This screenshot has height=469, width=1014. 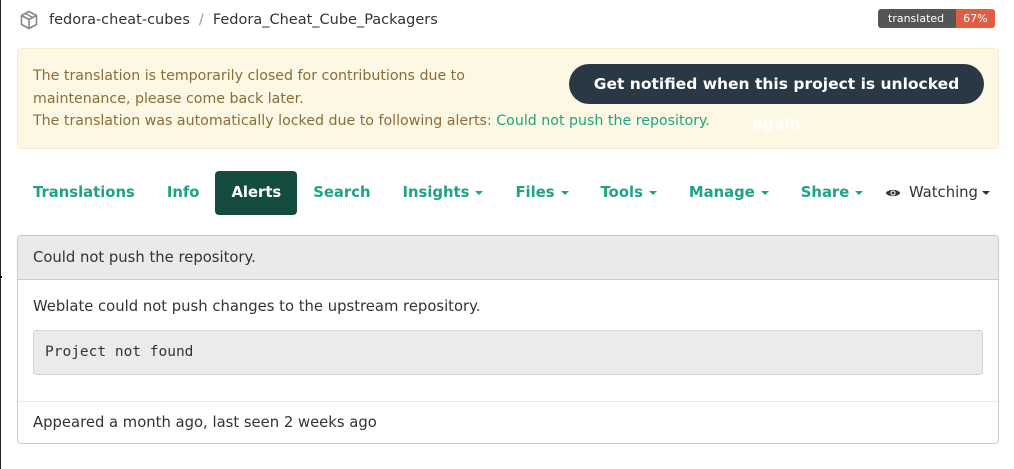 I want to click on tab-label: Share, so click(x=825, y=192).